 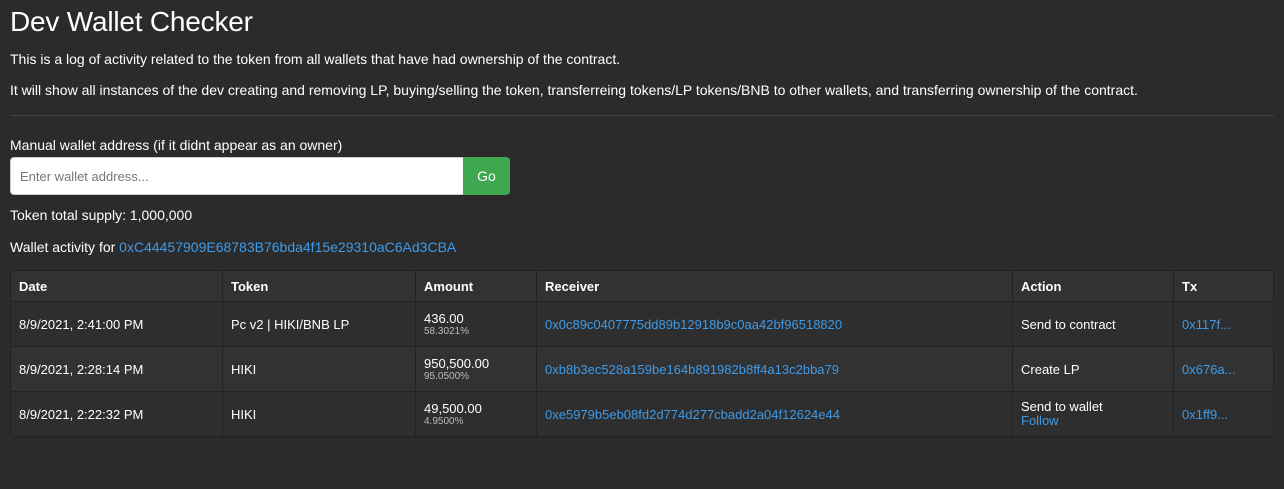 What do you see at coordinates (444, 421) in the screenshot?
I see `amount-percent: 4.9500%` at bounding box center [444, 421].